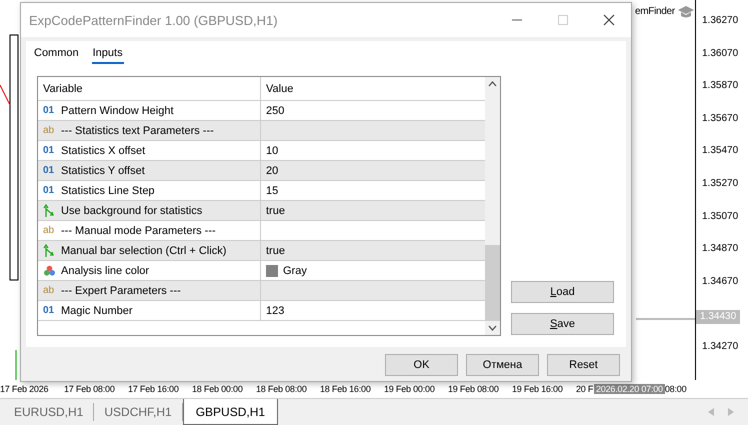 The width and height of the screenshot is (748, 425). I want to click on tab: Inputs, so click(108, 55).